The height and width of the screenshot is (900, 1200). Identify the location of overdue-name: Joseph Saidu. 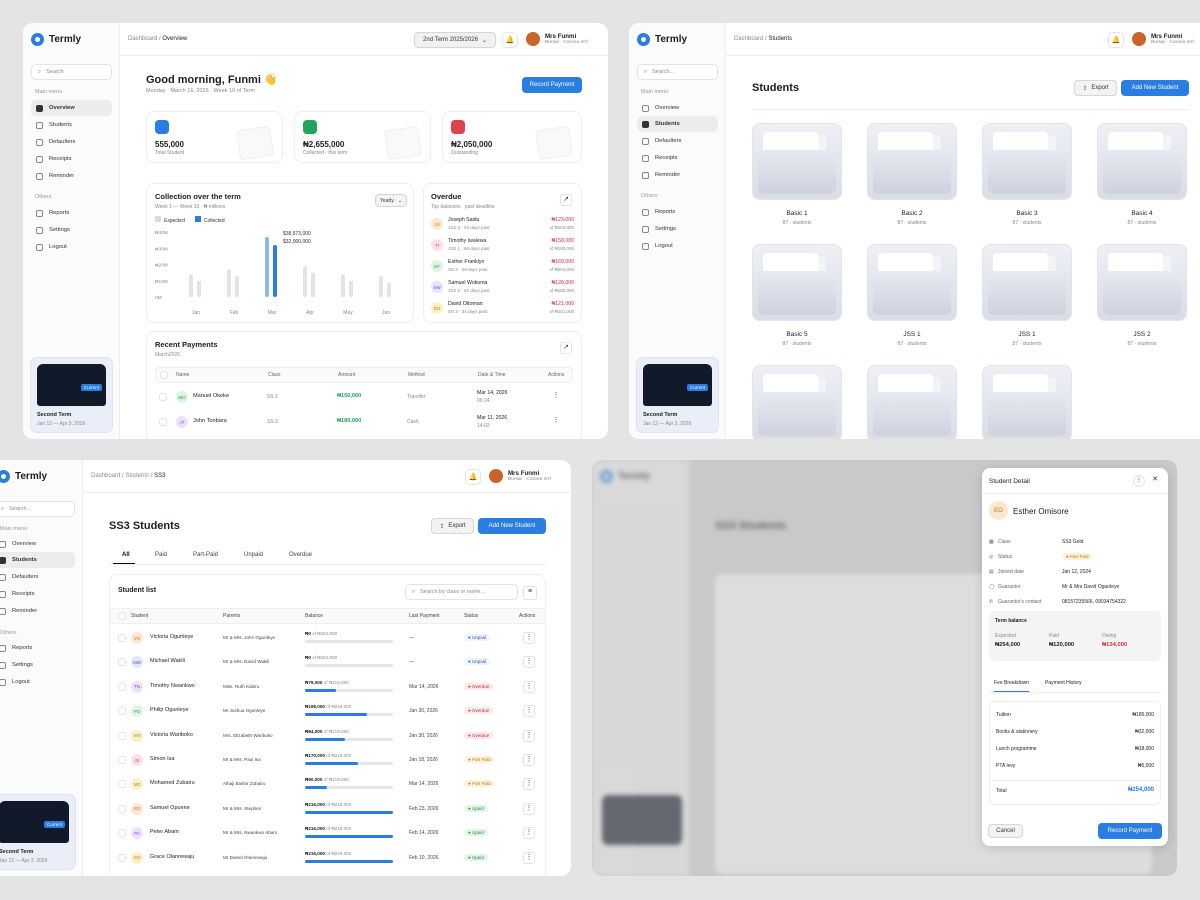
(463, 220).